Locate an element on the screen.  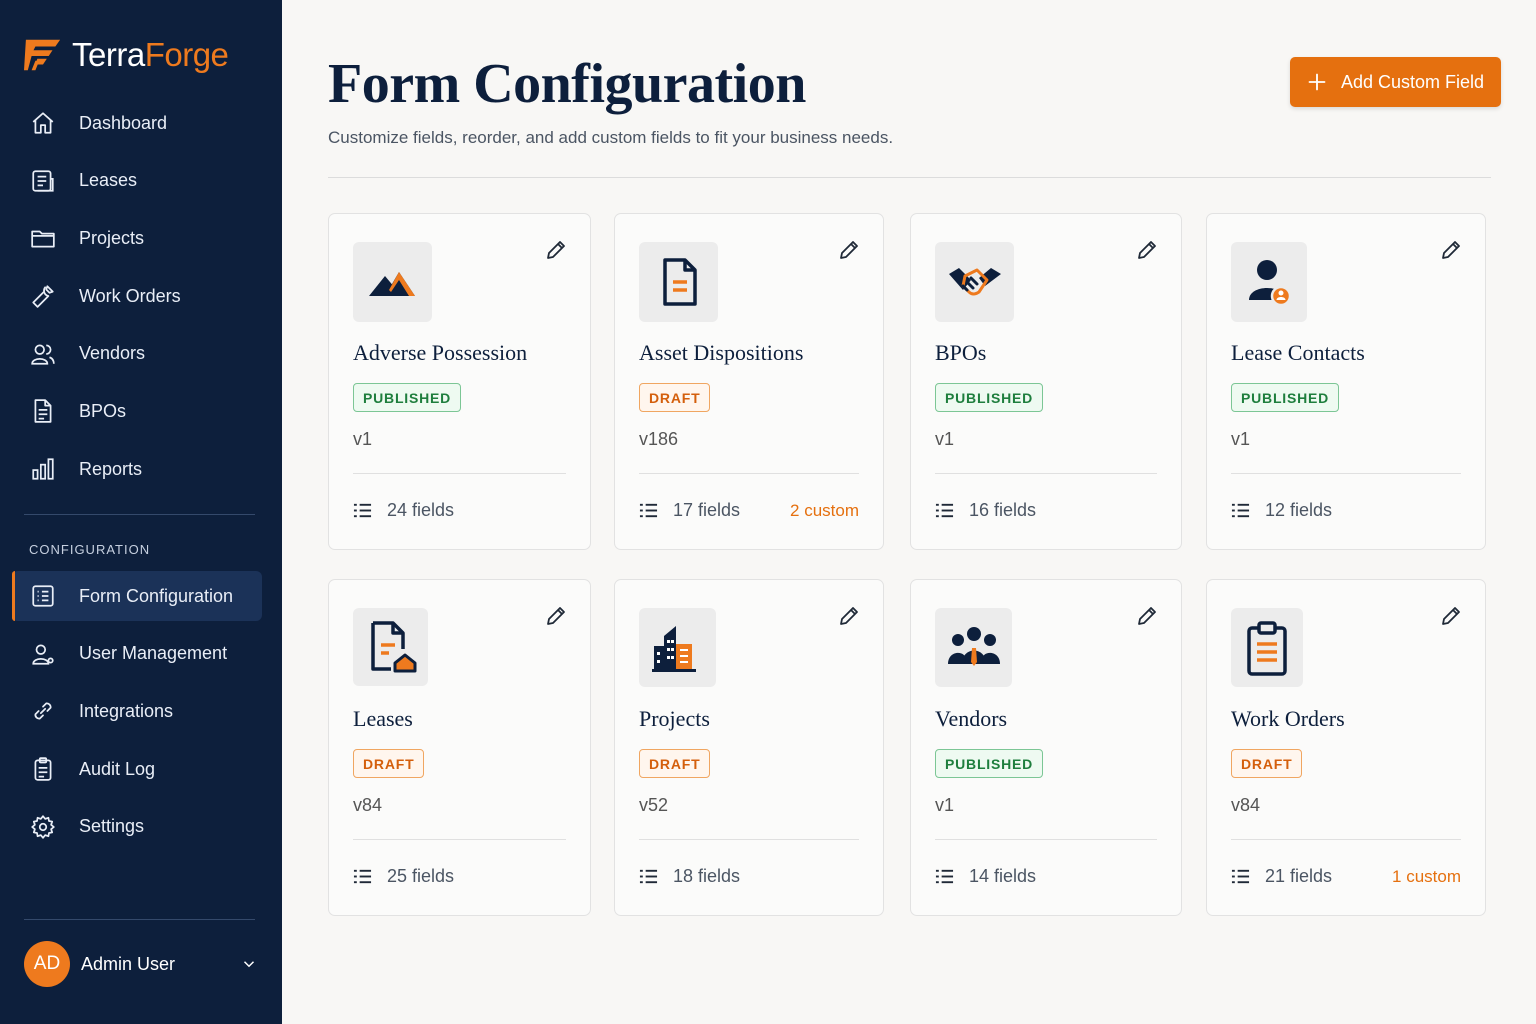
mountain-icon is located at coordinates (391, 284).